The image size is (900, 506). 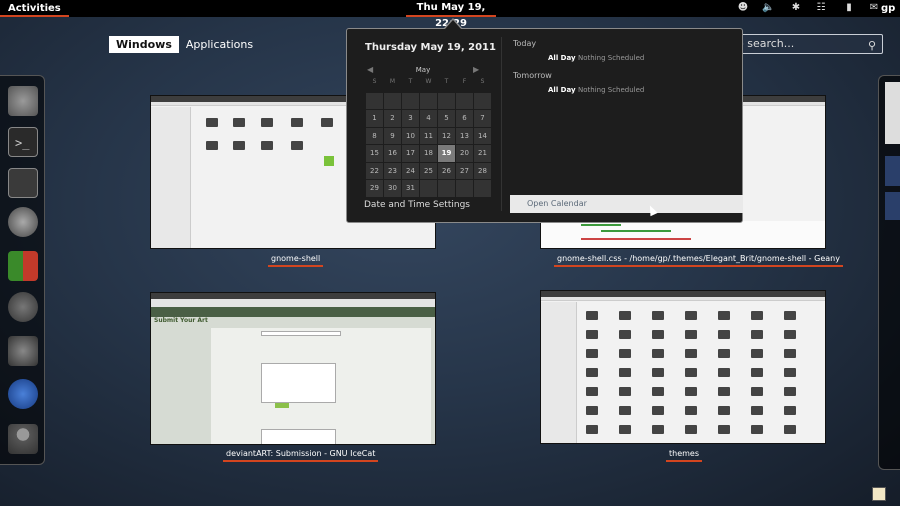 What do you see at coordinates (743, 8) in the screenshot?
I see `accessibility-icon: ☻` at bounding box center [743, 8].